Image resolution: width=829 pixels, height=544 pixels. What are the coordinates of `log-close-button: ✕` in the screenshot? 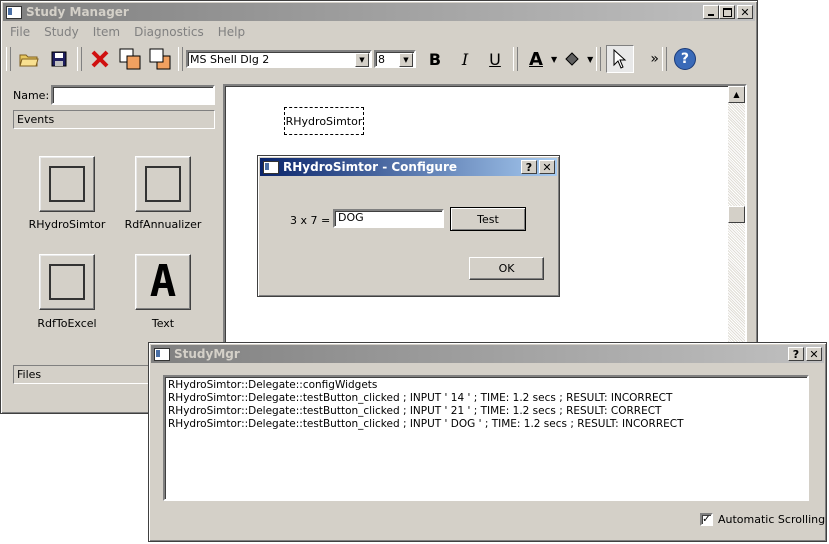 It's located at (814, 354).